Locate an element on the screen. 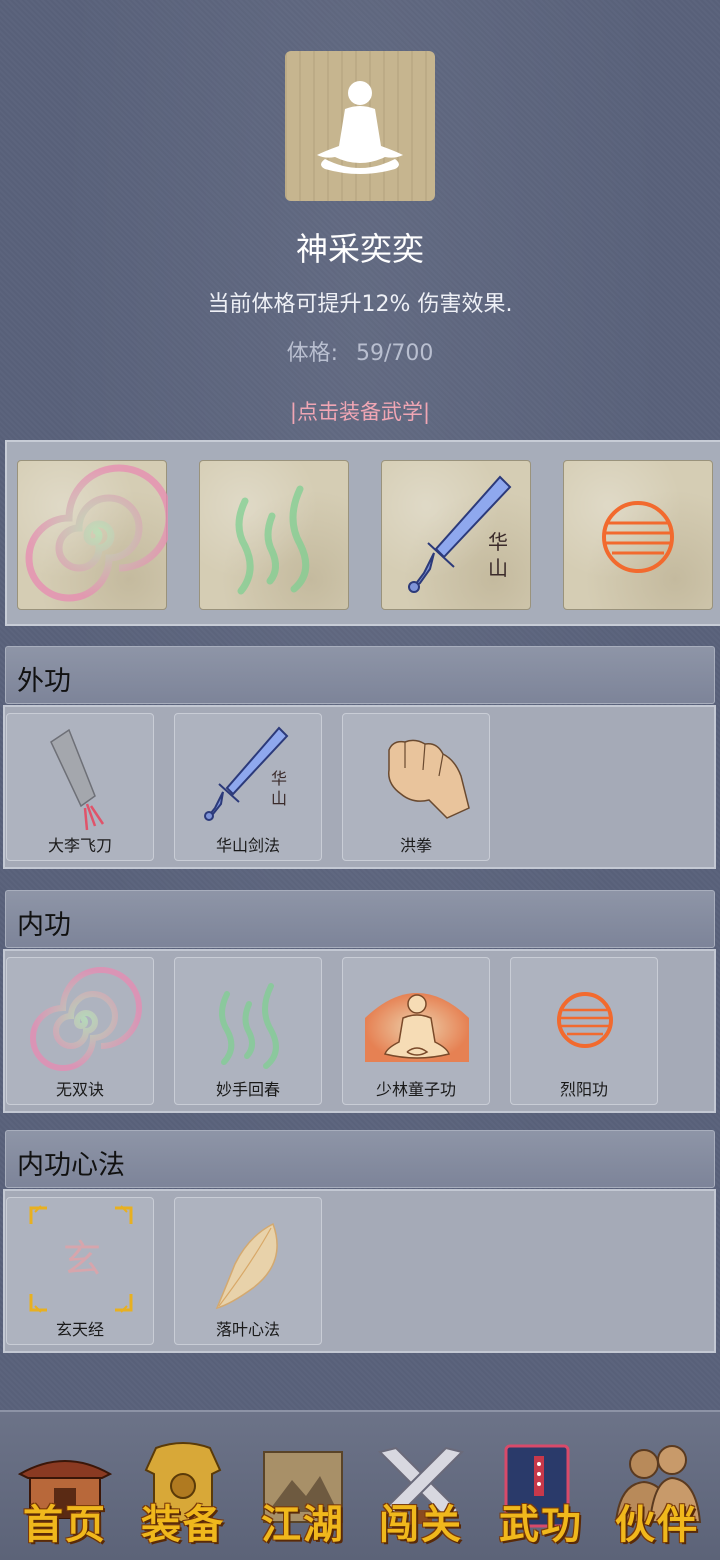 The height and width of the screenshot is (1560, 720). nav-companions: 伙伴 is located at coordinates (657, 1490).